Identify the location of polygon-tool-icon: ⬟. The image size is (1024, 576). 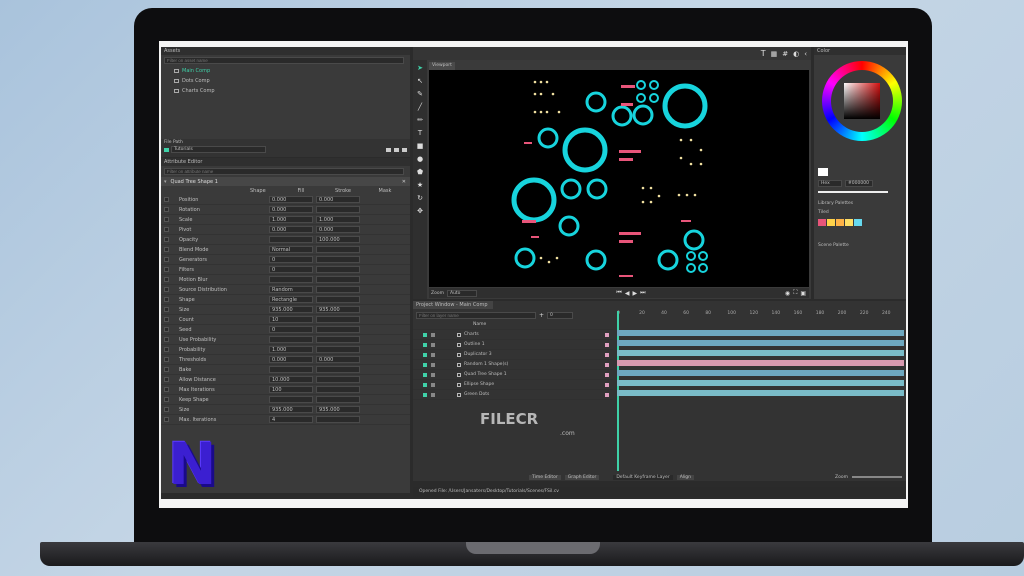
(420, 172).